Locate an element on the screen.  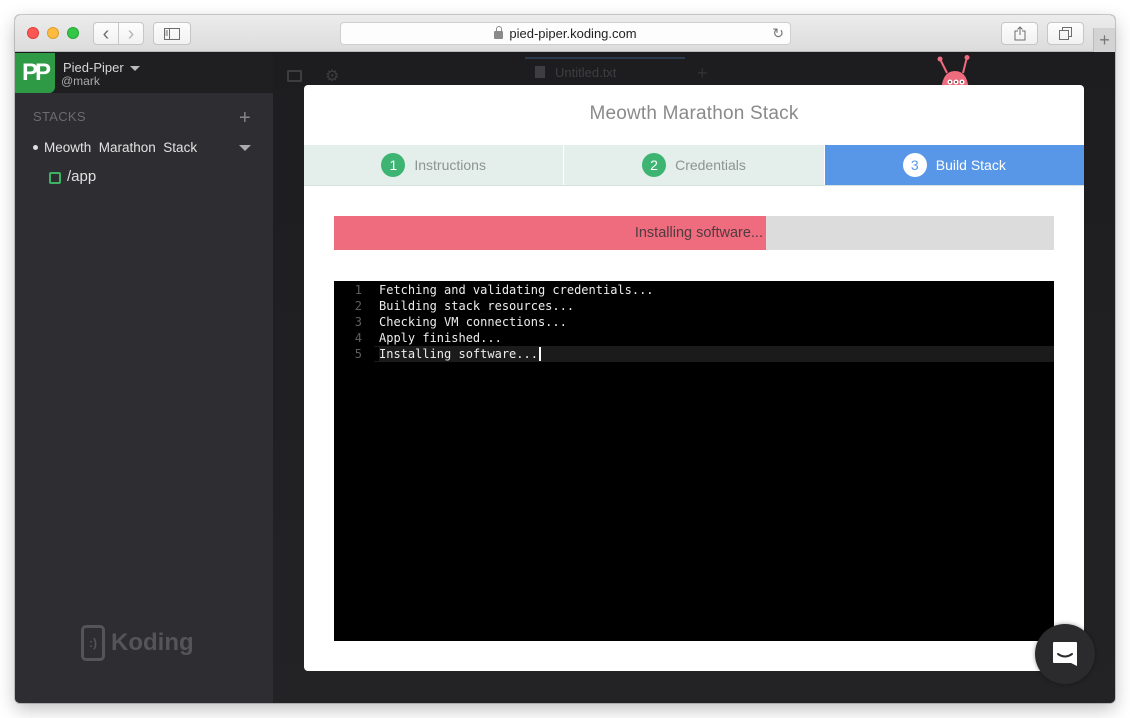
koding-logo: :) Koding is located at coordinates (137, 643).